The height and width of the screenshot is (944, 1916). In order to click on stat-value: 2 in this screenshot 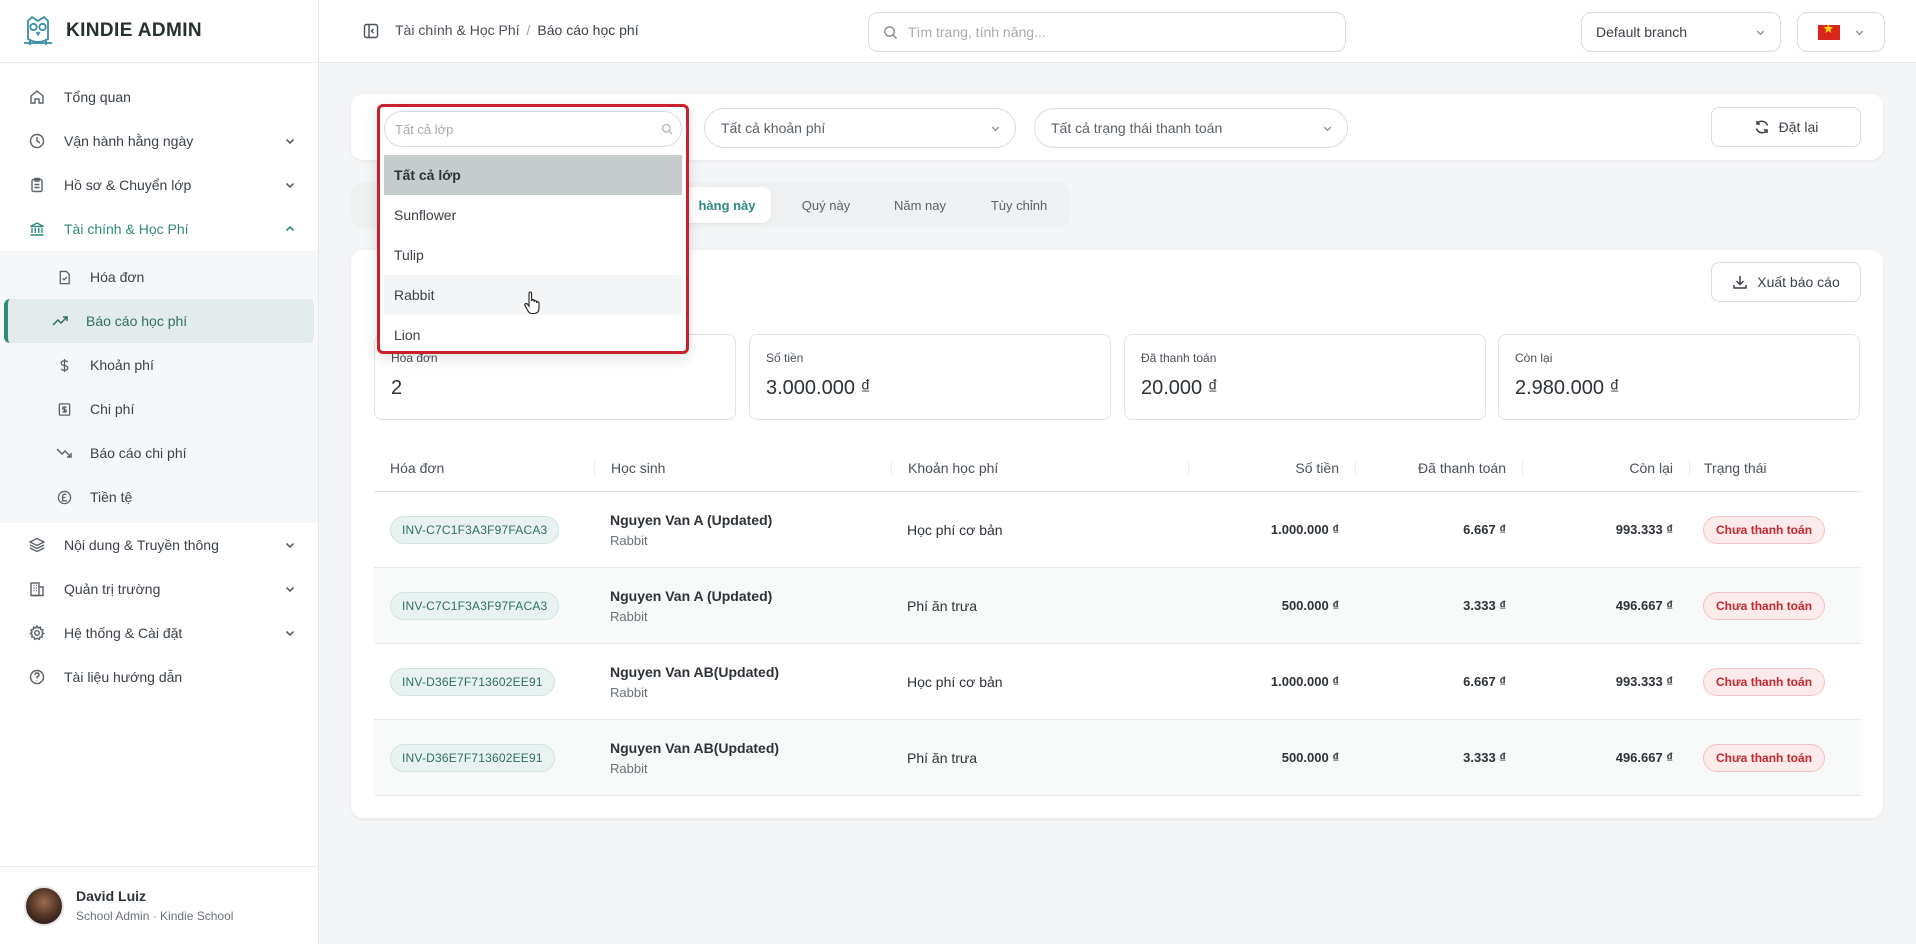, I will do `click(397, 388)`.